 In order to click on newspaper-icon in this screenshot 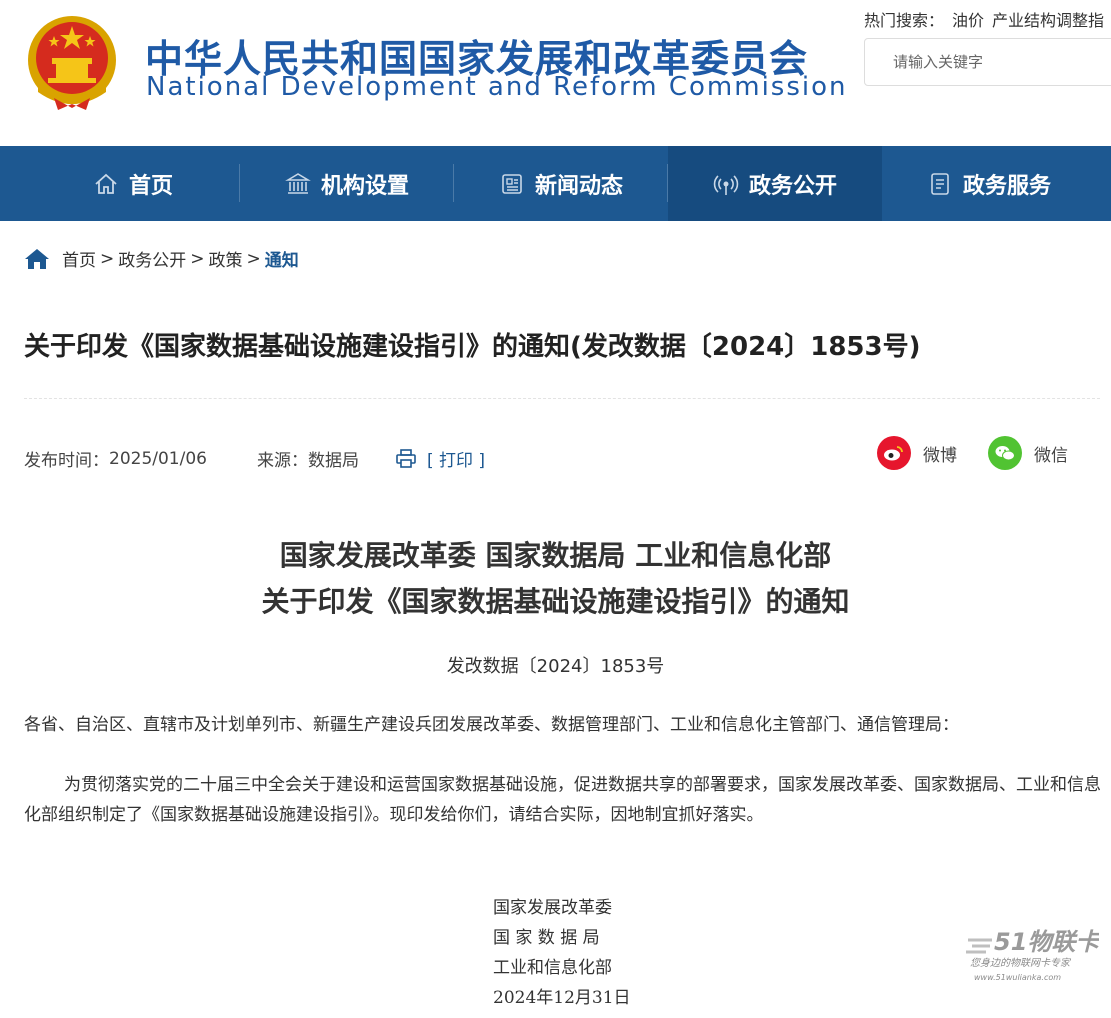, I will do `click(512, 183)`.